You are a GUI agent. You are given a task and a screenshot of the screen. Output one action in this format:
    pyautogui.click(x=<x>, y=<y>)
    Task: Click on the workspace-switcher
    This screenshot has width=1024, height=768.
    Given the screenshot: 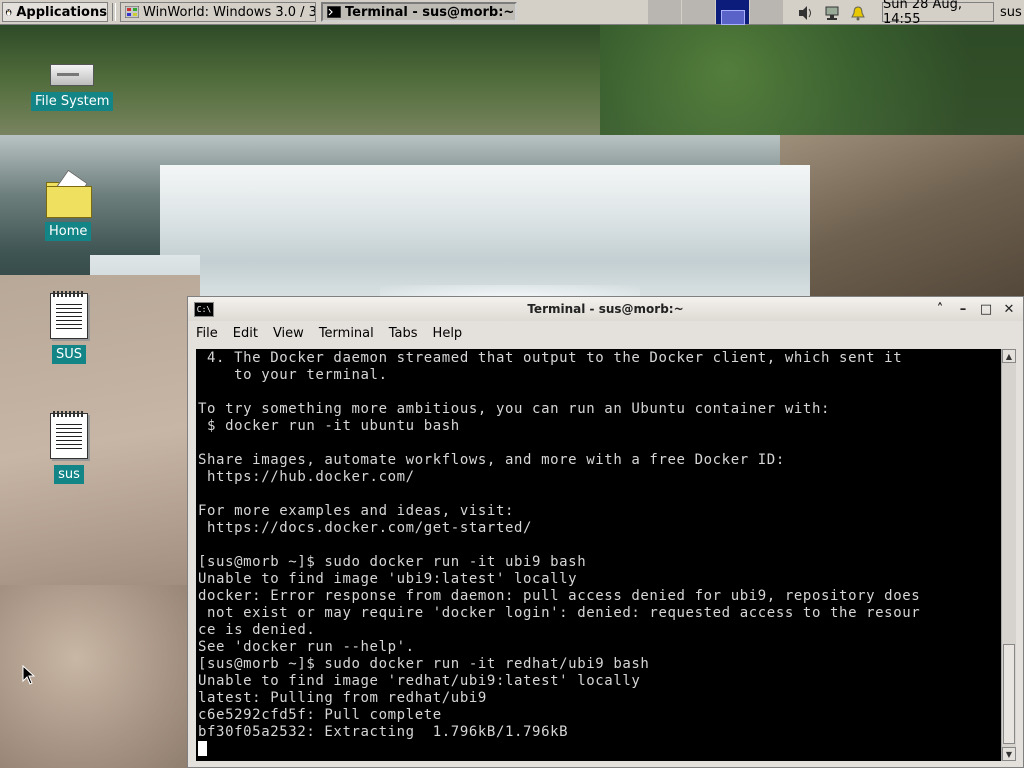 What is the action you would take?
    pyautogui.click(x=718, y=12)
    